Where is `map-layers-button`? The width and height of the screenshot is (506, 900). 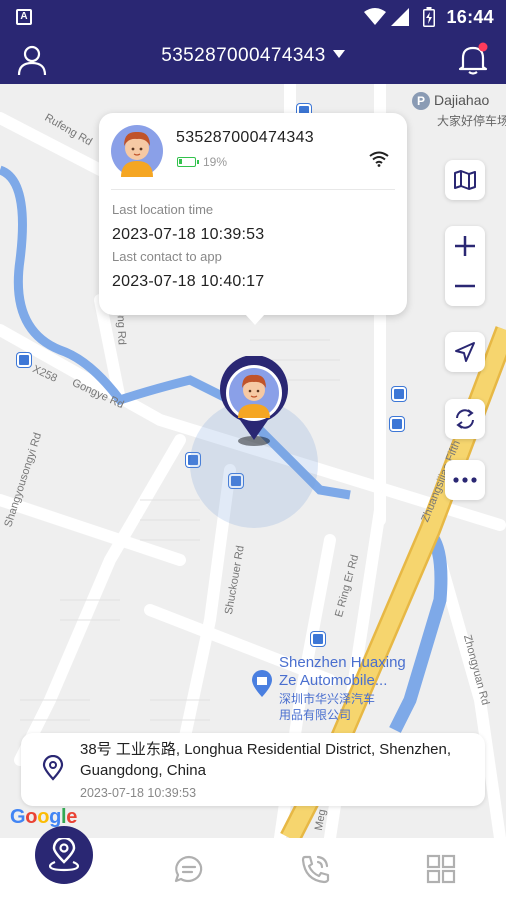
map-layers-button is located at coordinates (465, 180).